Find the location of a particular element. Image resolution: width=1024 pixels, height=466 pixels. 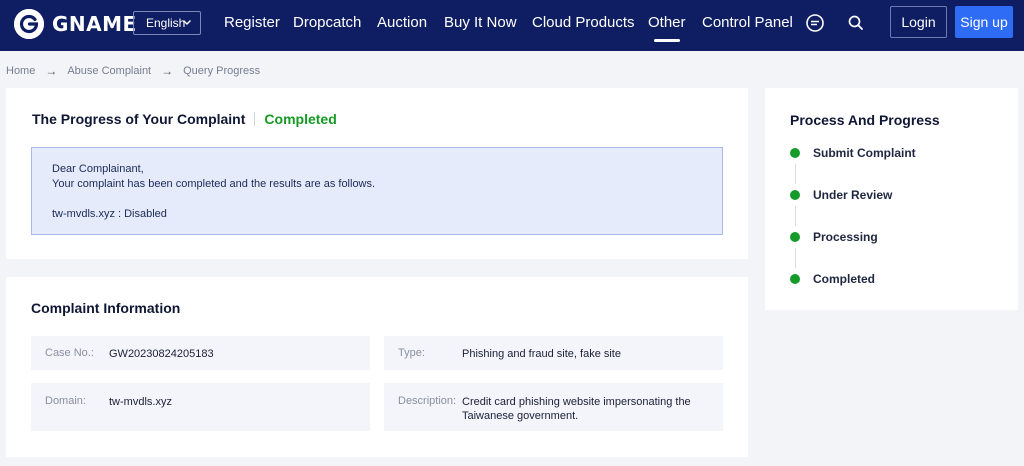

nav-buy-it-now: Buy It Now is located at coordinates (480, 22).